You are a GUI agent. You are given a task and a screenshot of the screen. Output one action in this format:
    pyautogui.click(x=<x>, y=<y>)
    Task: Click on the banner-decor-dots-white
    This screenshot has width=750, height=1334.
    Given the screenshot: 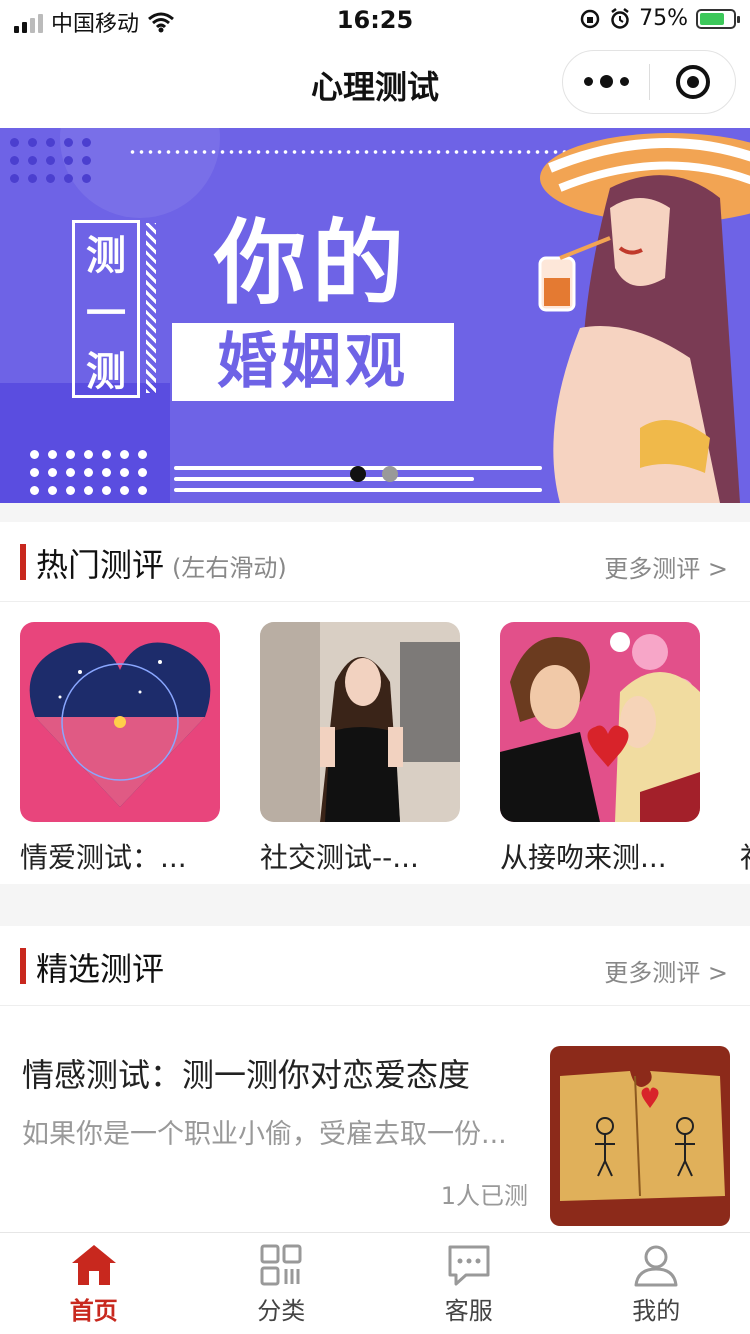 What is the action you would take?
    pyautogui.click(x=88, y=472)
    